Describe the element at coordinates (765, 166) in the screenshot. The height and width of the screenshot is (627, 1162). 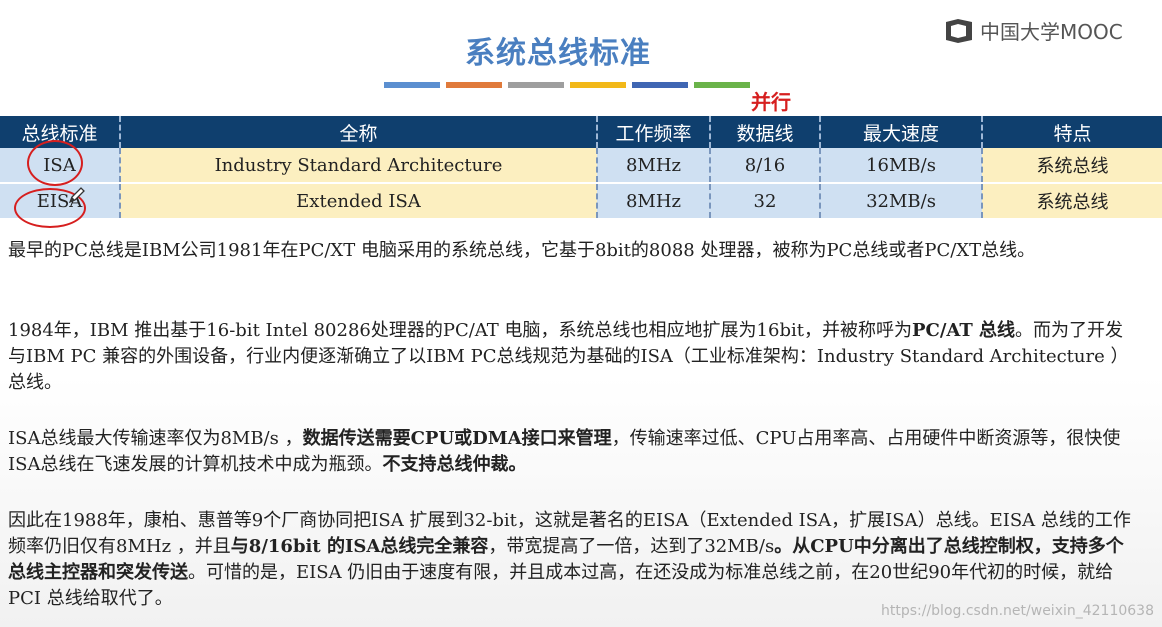
I see `cell-data-lines: 8/16` at that location.